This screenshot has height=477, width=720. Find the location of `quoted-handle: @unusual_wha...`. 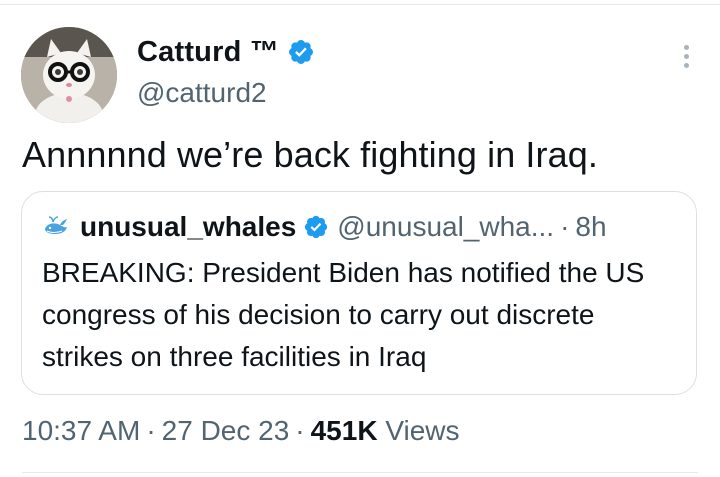

quoted-handle: @unusual_wha... is located at coordinates (445, 227).